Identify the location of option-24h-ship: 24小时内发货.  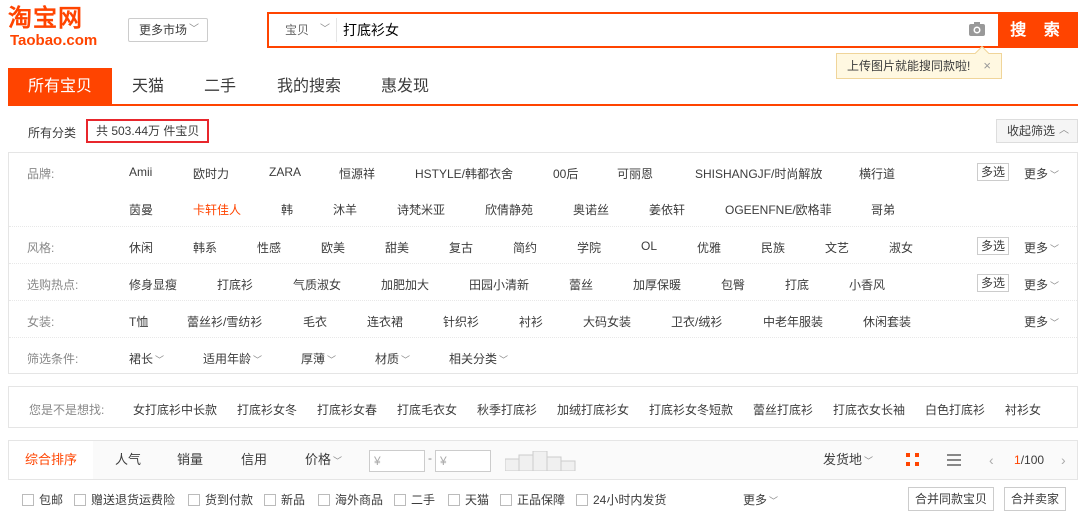
(621, 499).